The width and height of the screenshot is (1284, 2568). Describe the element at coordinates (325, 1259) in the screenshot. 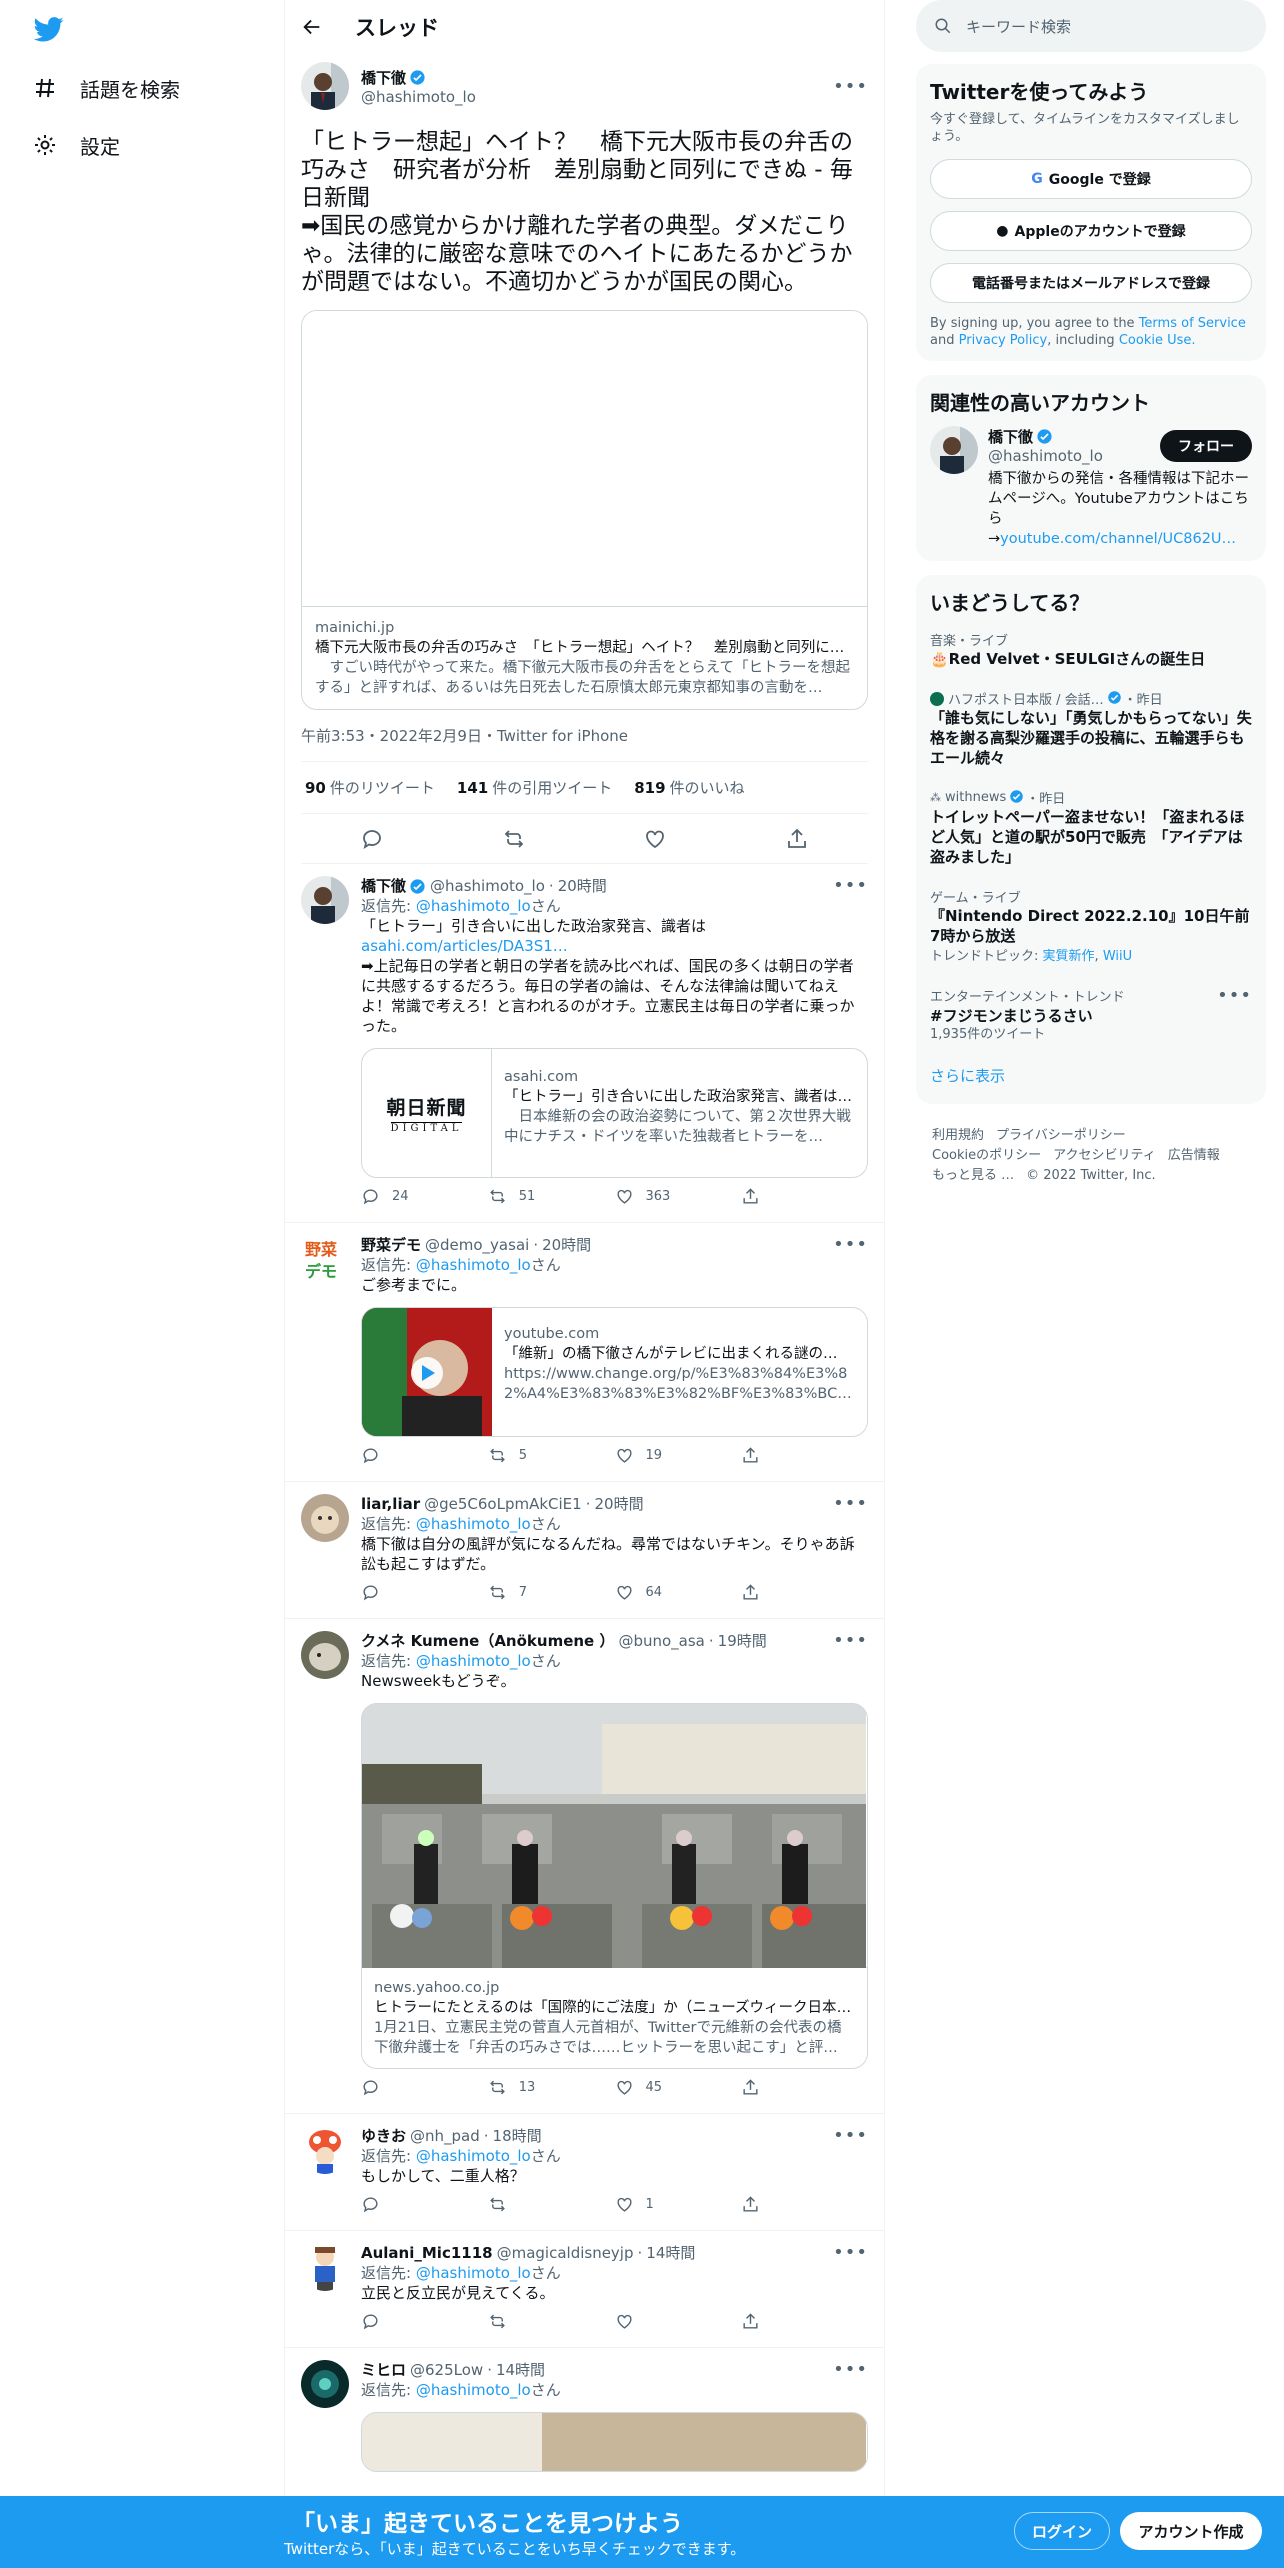

I see `avatar: 野菜 デモ` at that location.